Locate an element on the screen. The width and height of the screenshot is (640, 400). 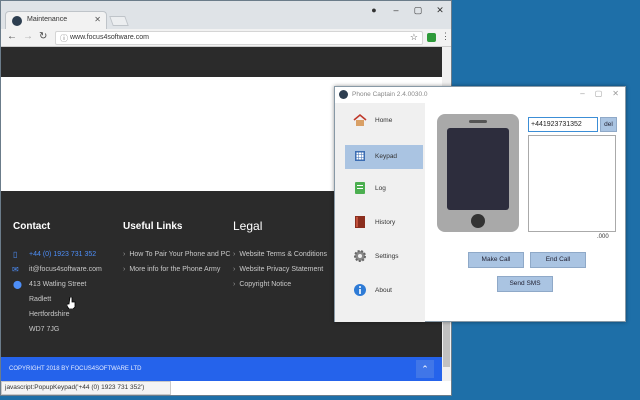
bookmark-star-icon: ☆ is located at coordinates (414, 37).